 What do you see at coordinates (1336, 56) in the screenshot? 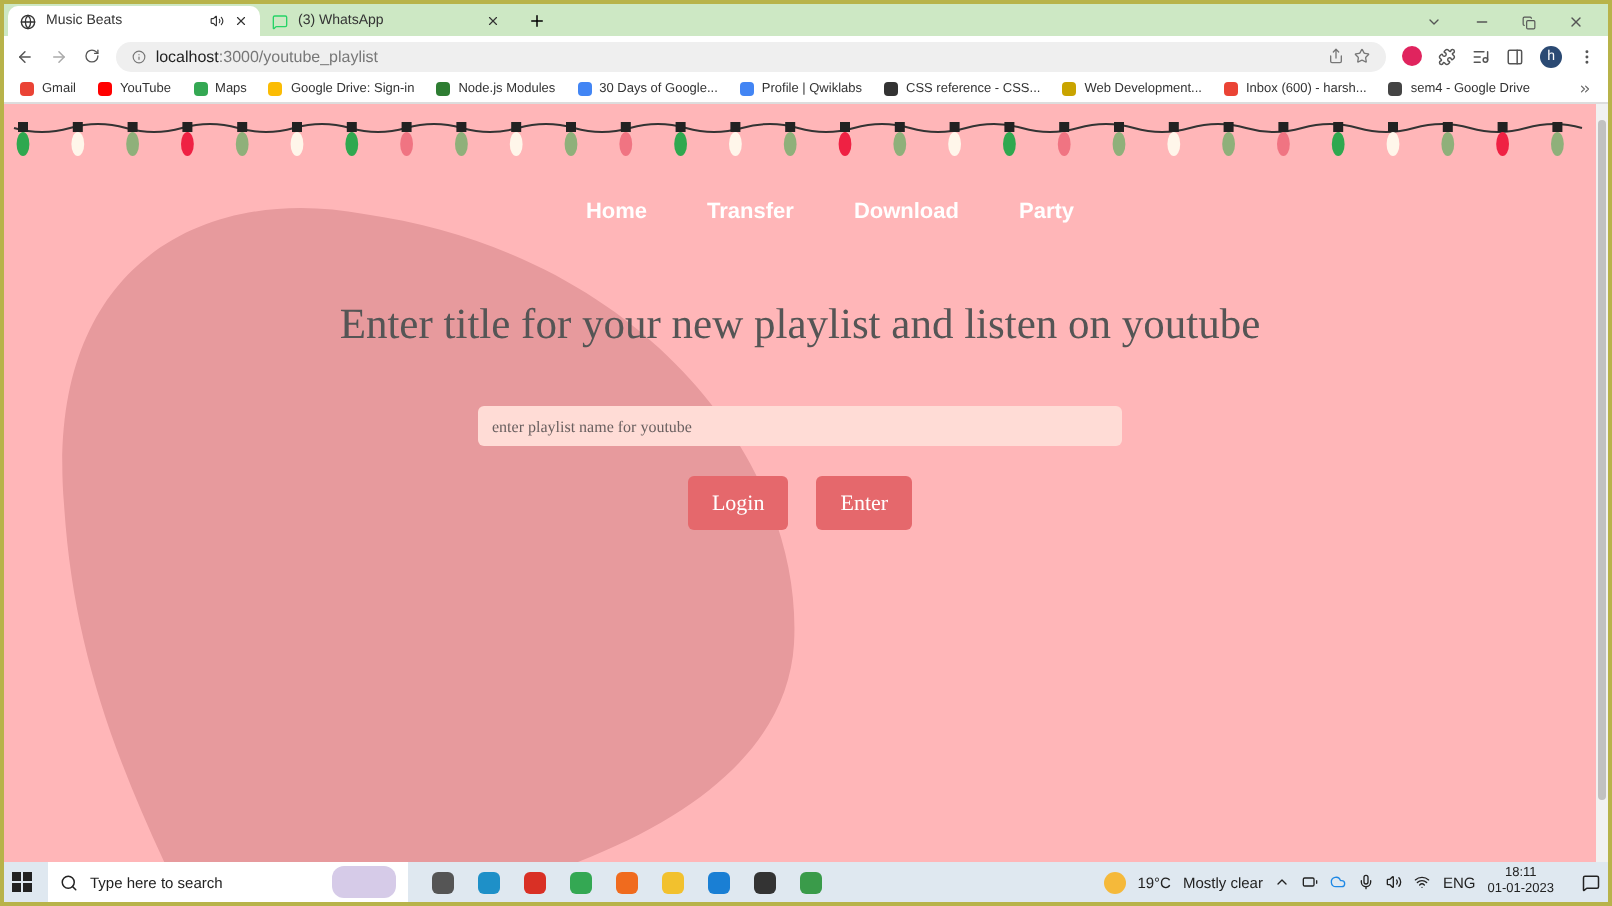
I see `share-icon` at bounding box center [1336, 56].